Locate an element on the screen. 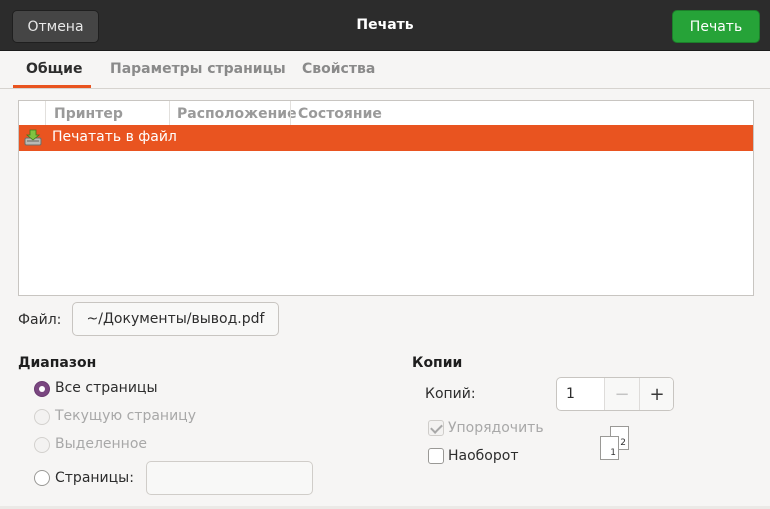  copies-spinbutton: 1 − + is located at coordinates (615, 394).